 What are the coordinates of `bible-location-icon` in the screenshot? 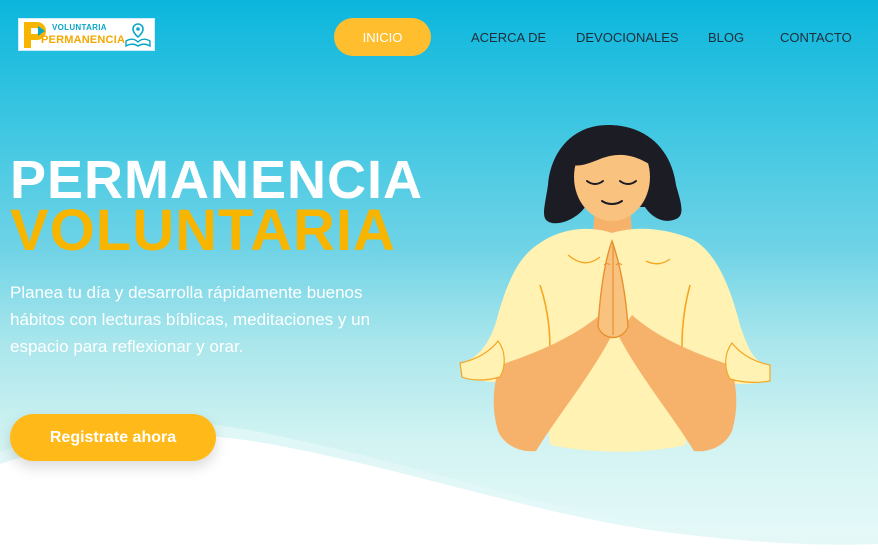 It's located at (138, 35).